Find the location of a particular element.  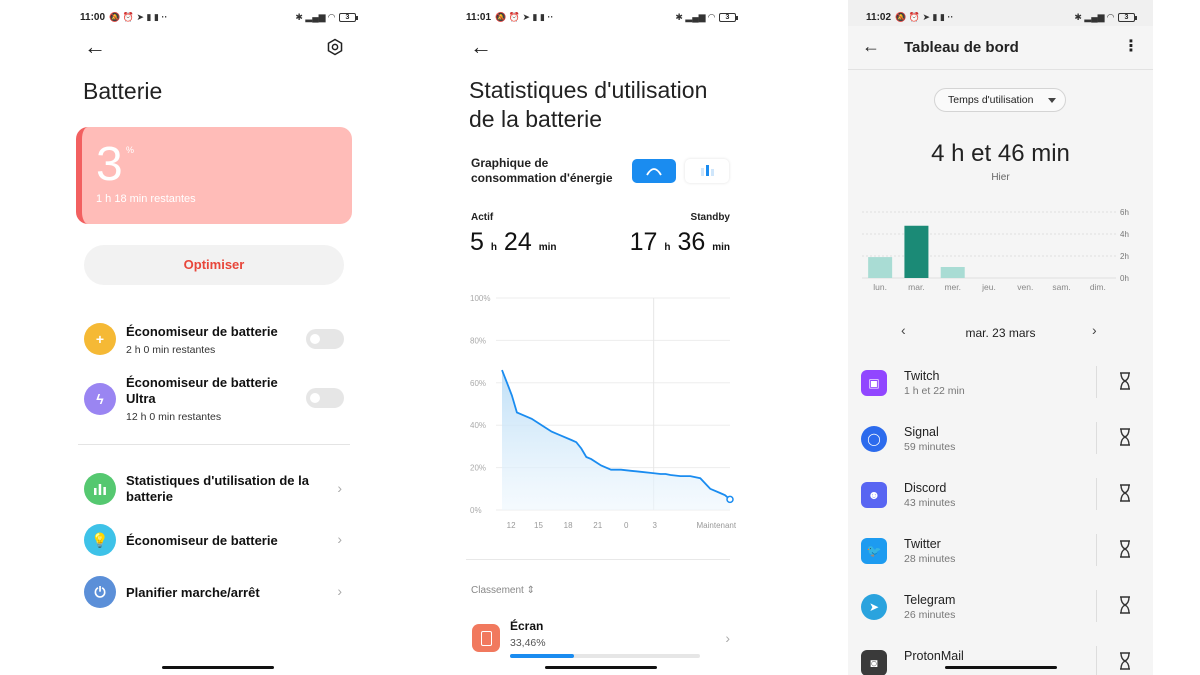

standby-hours: 17 is located at coordinates (643, 242).